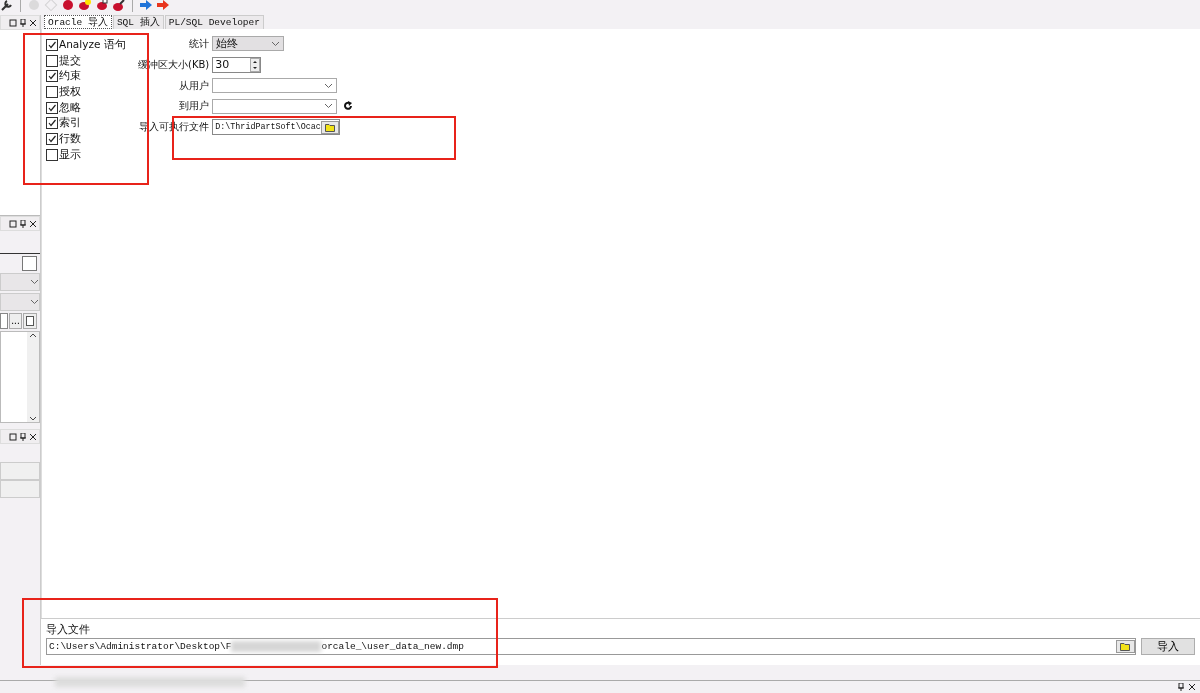  I want to click on buffer-spinner: 30, so click(237, 64).